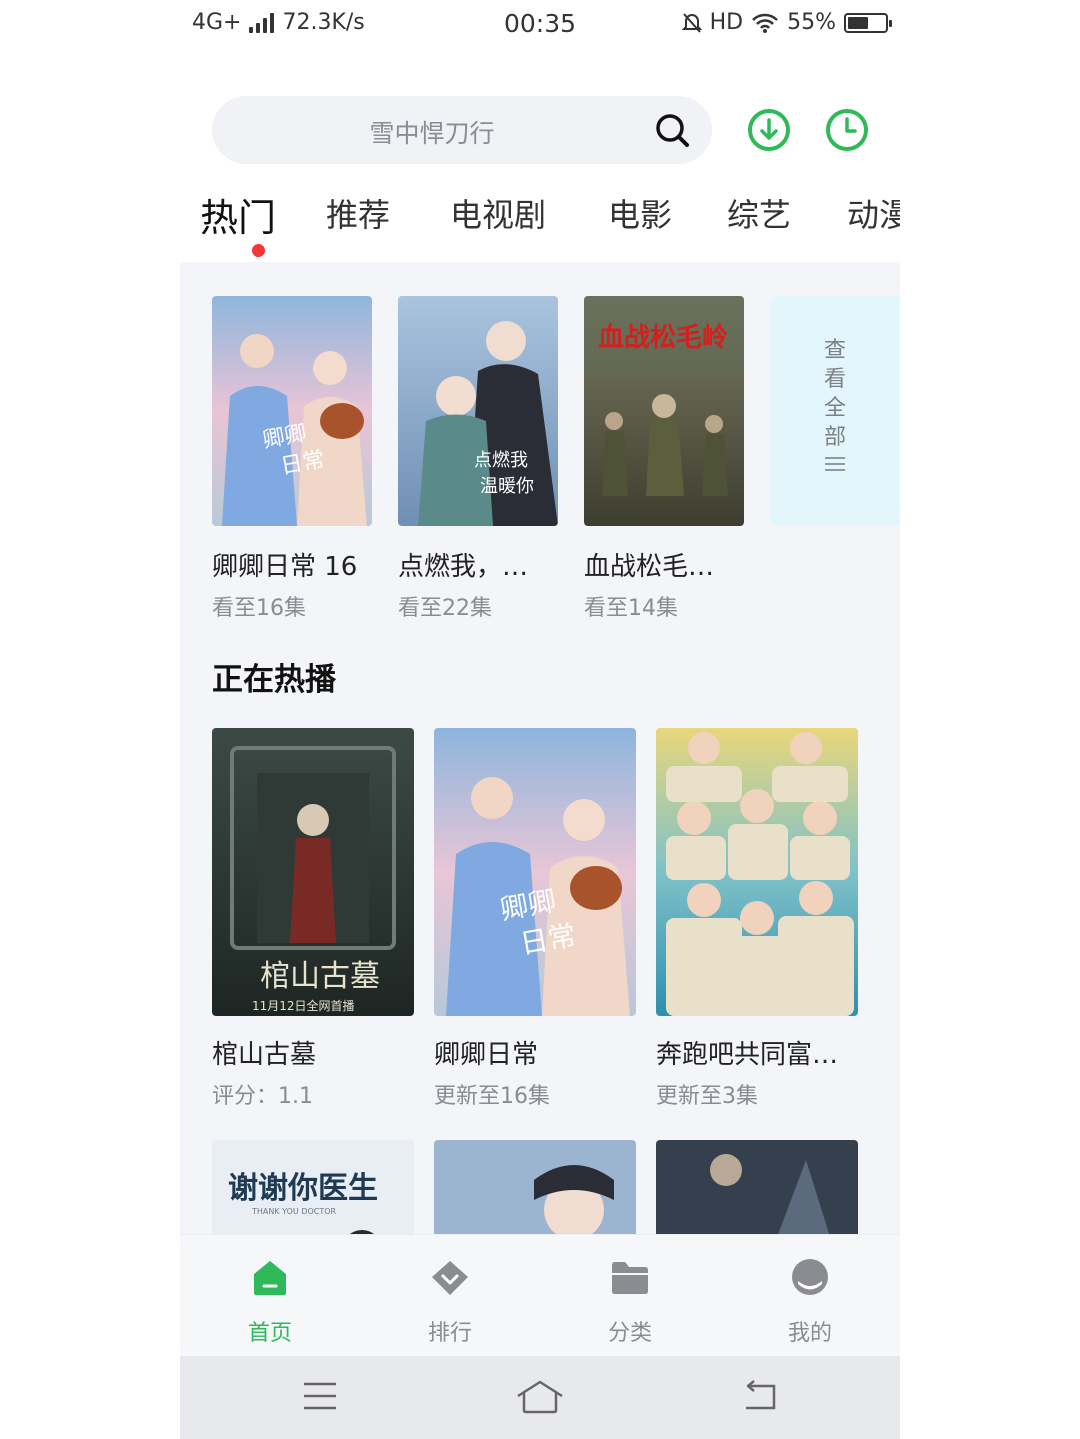 This screenshot has width=1080, height=1439. I want to click on history-poster-2: 点燃我 温暖你, so click(478, 411).